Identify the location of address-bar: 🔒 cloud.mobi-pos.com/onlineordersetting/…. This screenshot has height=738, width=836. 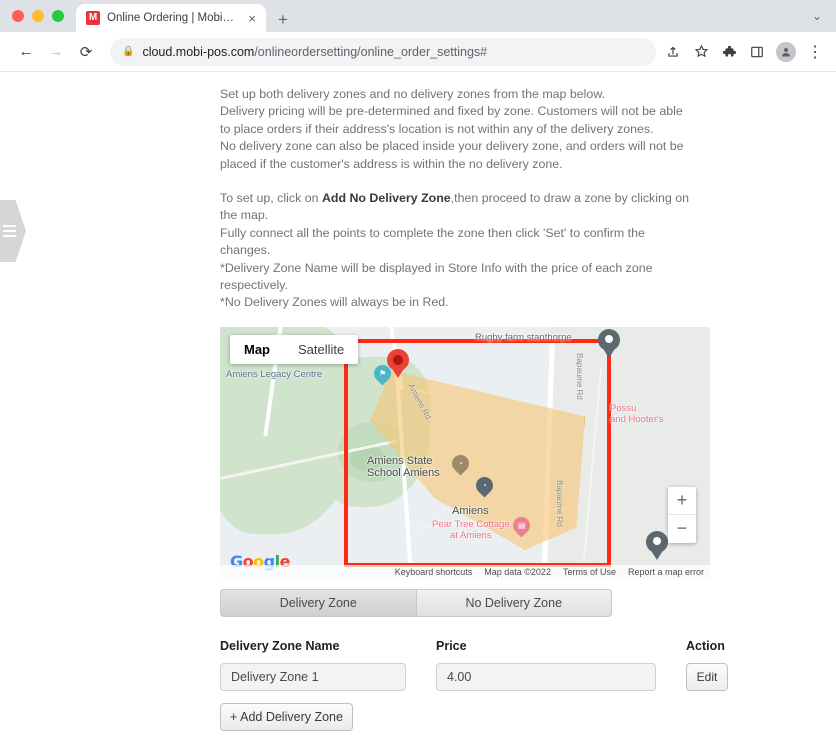
(383, 51).